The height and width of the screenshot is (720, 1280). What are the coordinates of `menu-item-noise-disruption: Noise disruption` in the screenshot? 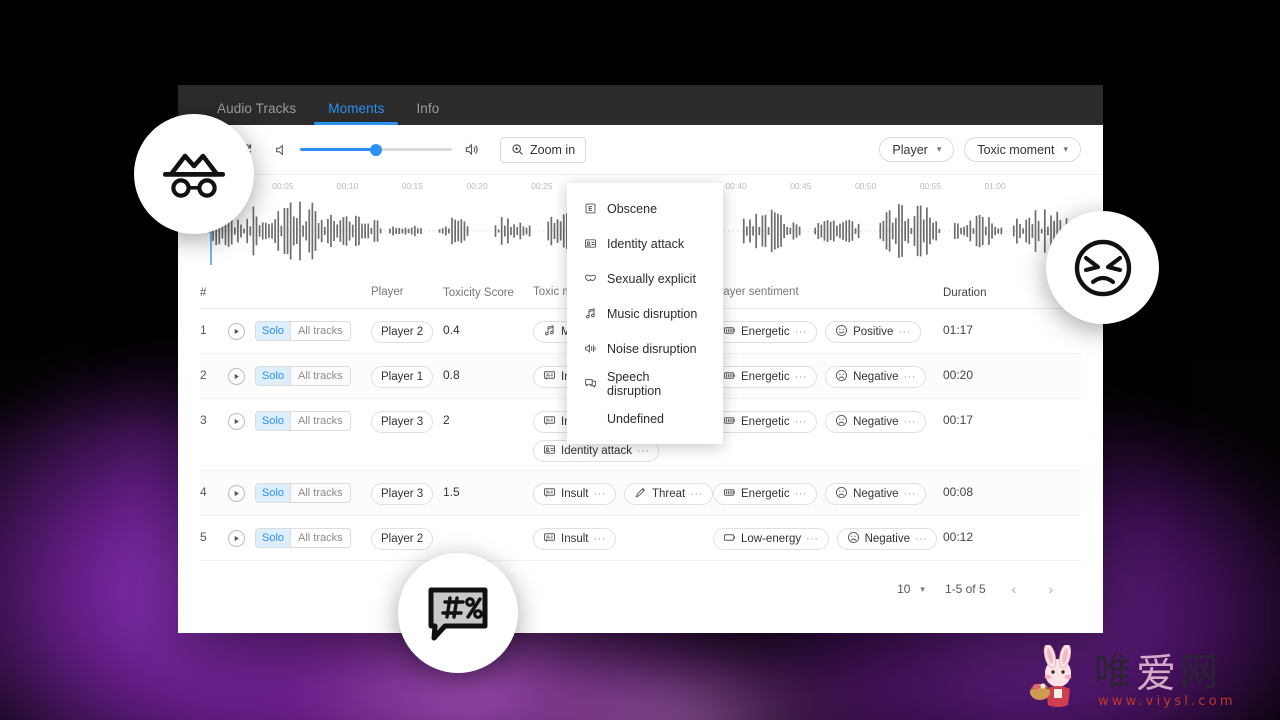 It's located at (645, 348).